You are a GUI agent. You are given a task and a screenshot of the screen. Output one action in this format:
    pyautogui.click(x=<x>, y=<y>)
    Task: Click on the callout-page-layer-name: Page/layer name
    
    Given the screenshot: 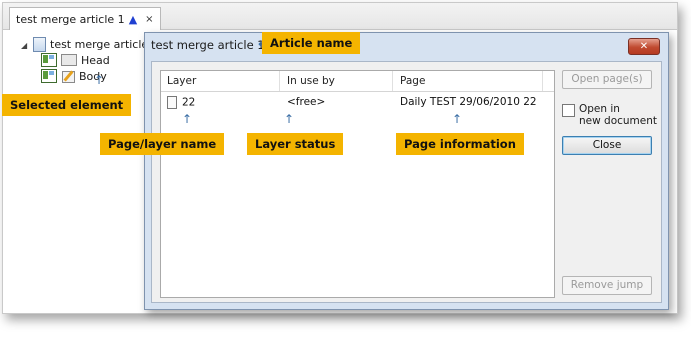 What is the action you would take?
    pyautogui.click(x=162, y=144)
    